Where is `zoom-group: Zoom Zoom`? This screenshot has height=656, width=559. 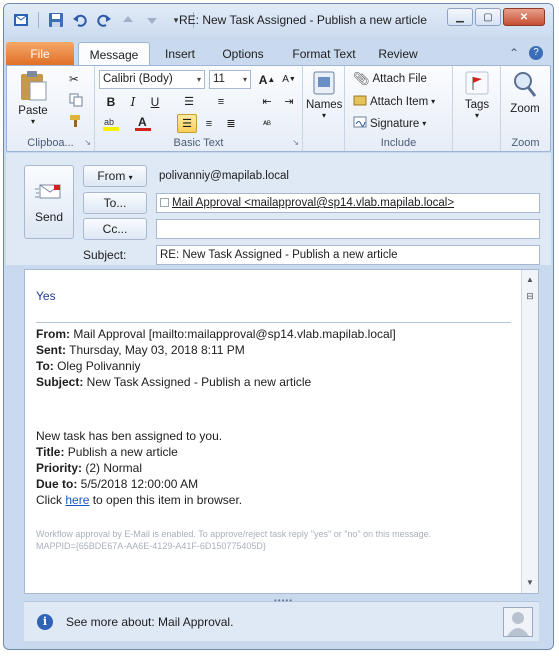
zoom-group: Zoom Zoom is located at coordinates (525, 108).